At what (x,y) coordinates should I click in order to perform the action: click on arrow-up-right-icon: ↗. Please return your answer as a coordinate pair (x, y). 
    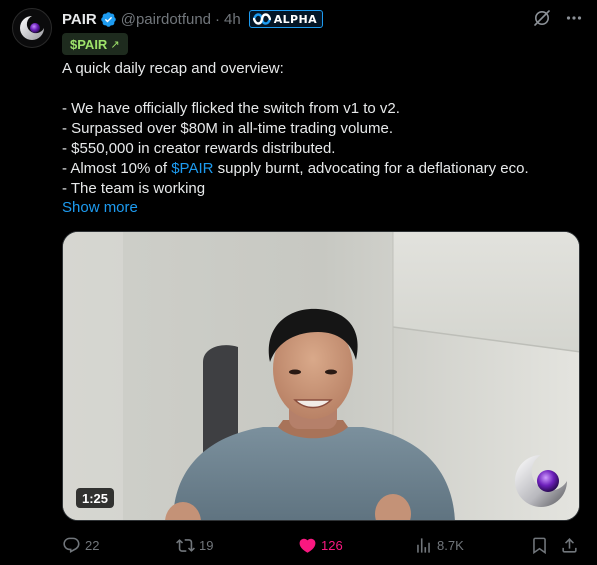
    Looking at the image, I should click on (115, 44).